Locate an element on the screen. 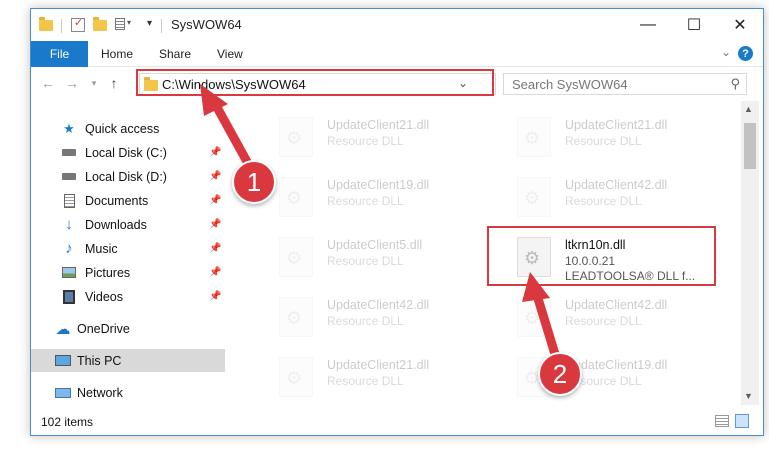 This screenshot has width=769, height=468. callout-1: 1 is located at coordinates (254, 182).